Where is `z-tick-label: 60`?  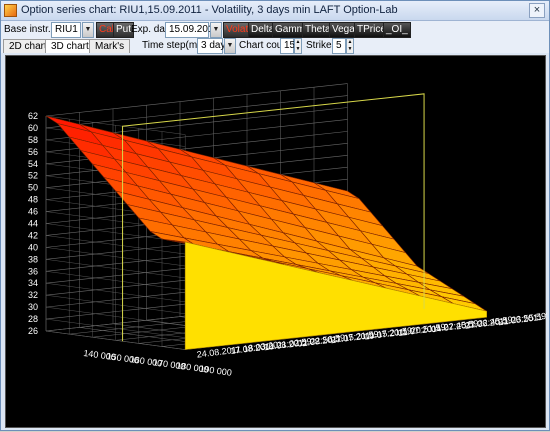 z-tick-label: 60 is located at coordinates (33, 128).